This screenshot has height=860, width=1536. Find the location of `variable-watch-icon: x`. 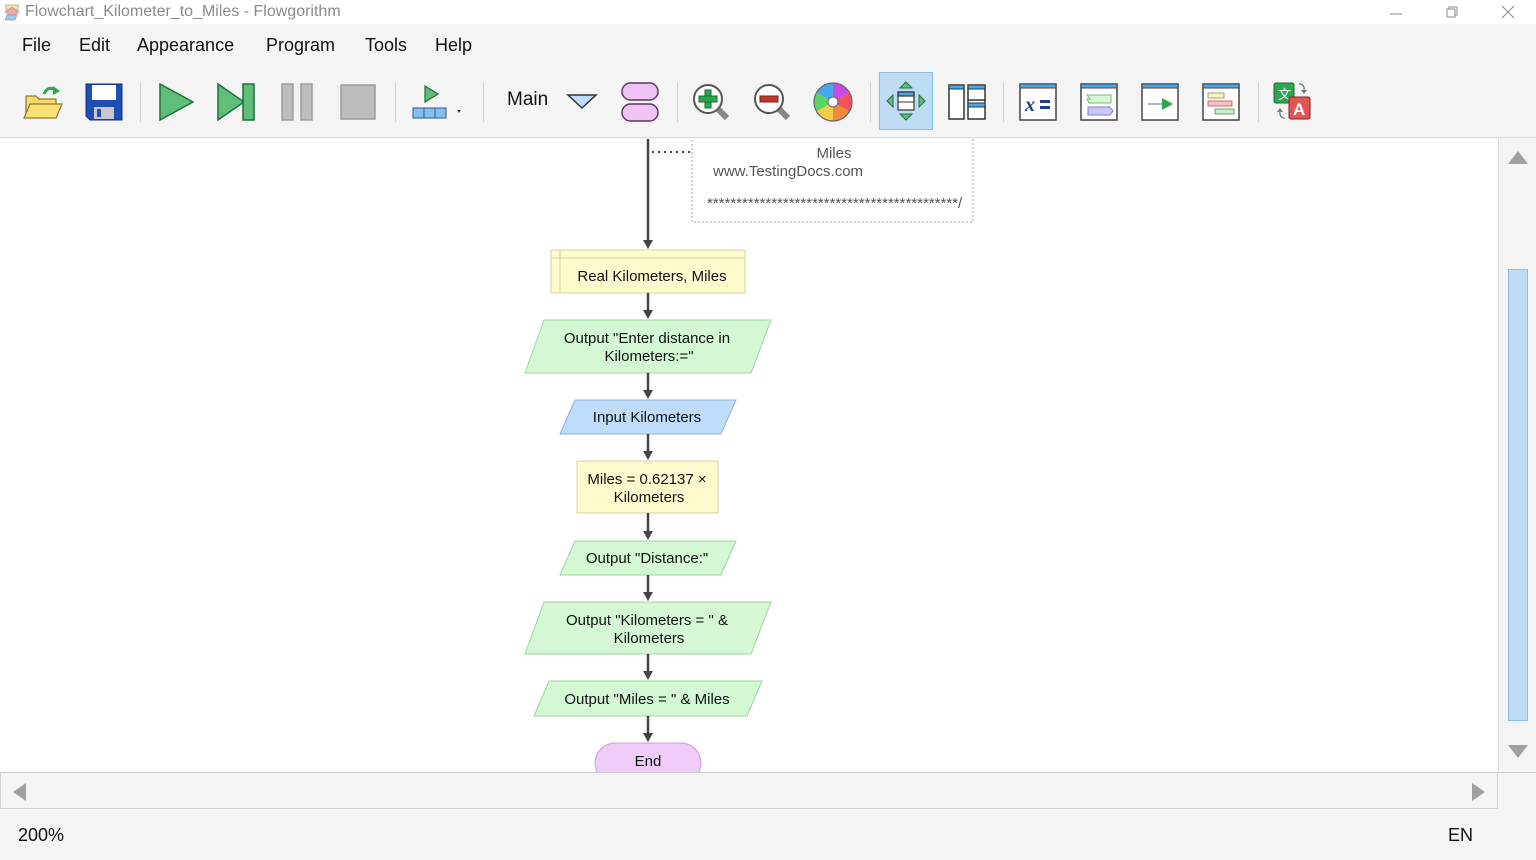

variable-watch-icon: x is located at coordinates (1038, 102).